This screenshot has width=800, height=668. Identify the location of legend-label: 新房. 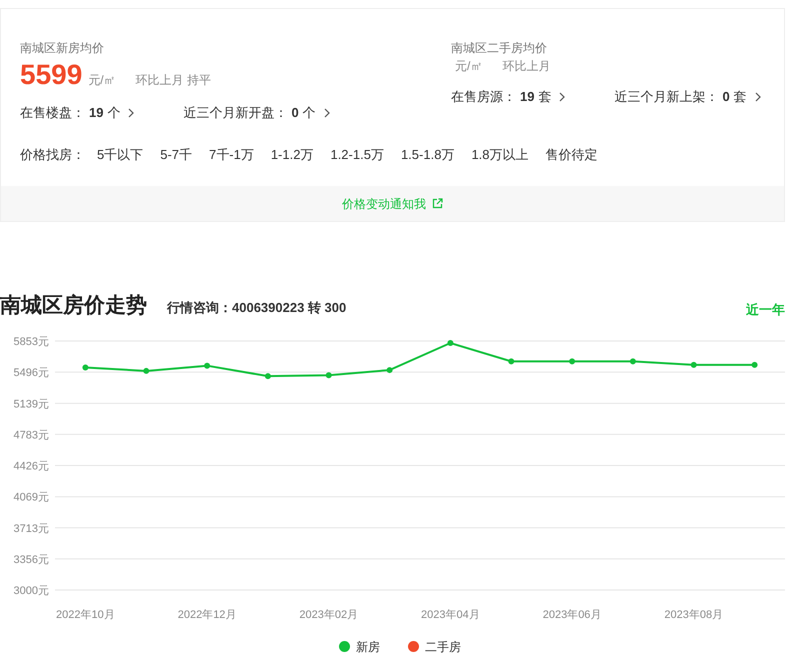
(368, 647).